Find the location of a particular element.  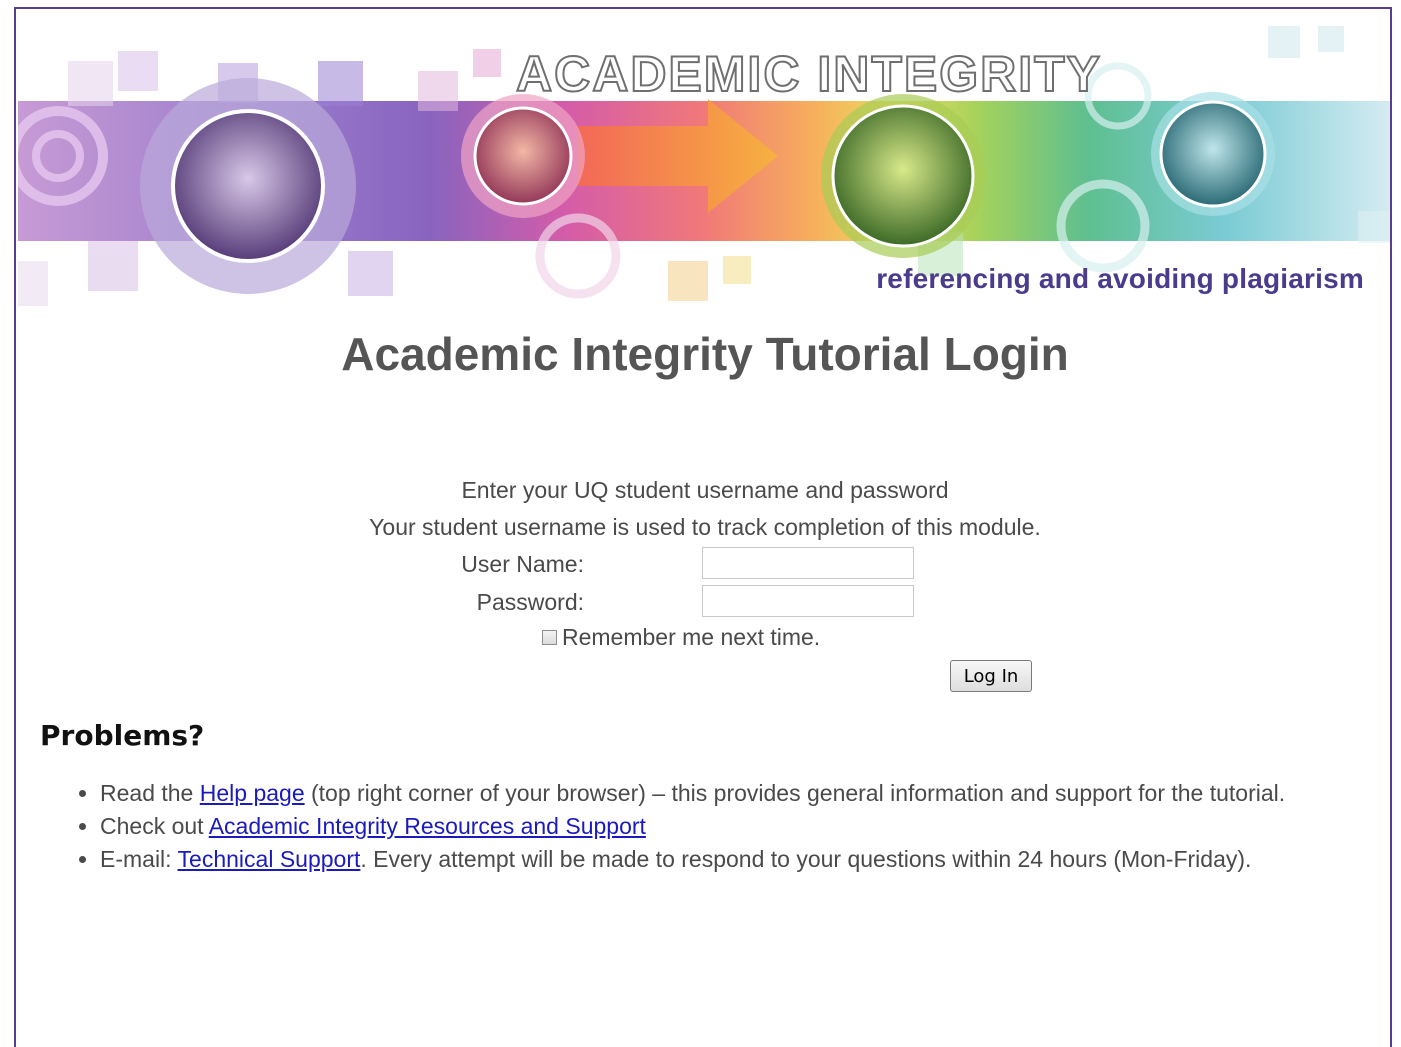

list-item-text: Read the is located at coordinates (150, 793).